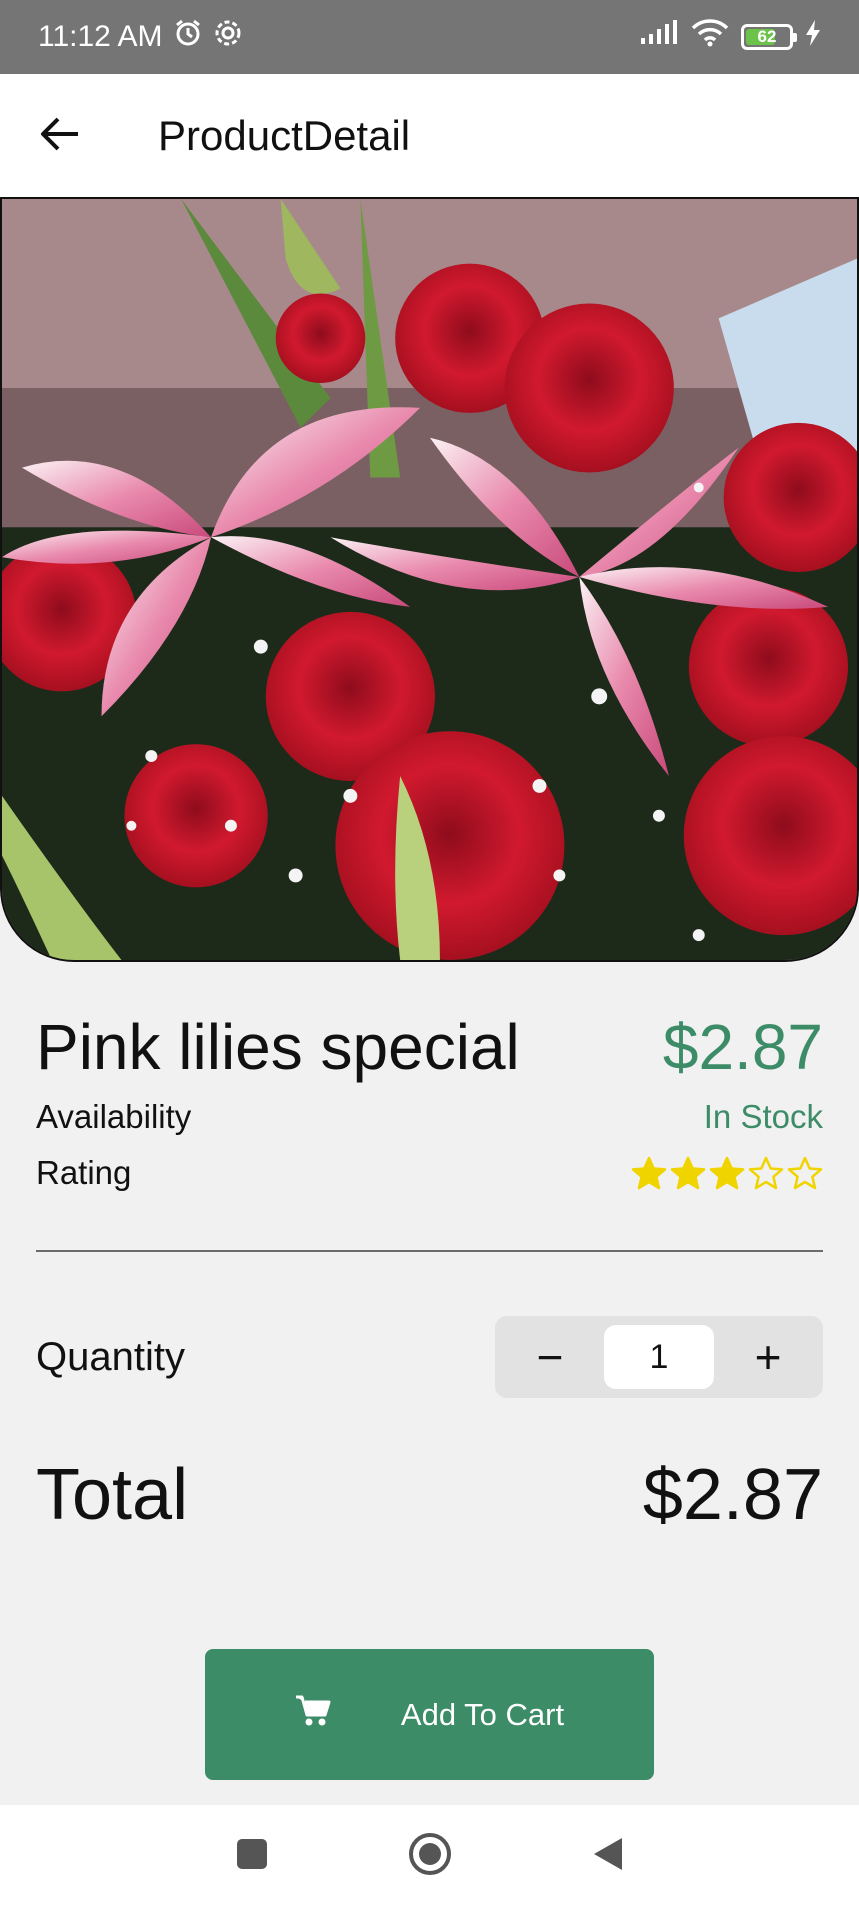 The width and height of the screenshot is (859, 1908). I want to click on system-nav-bar, so click(429, 1856).